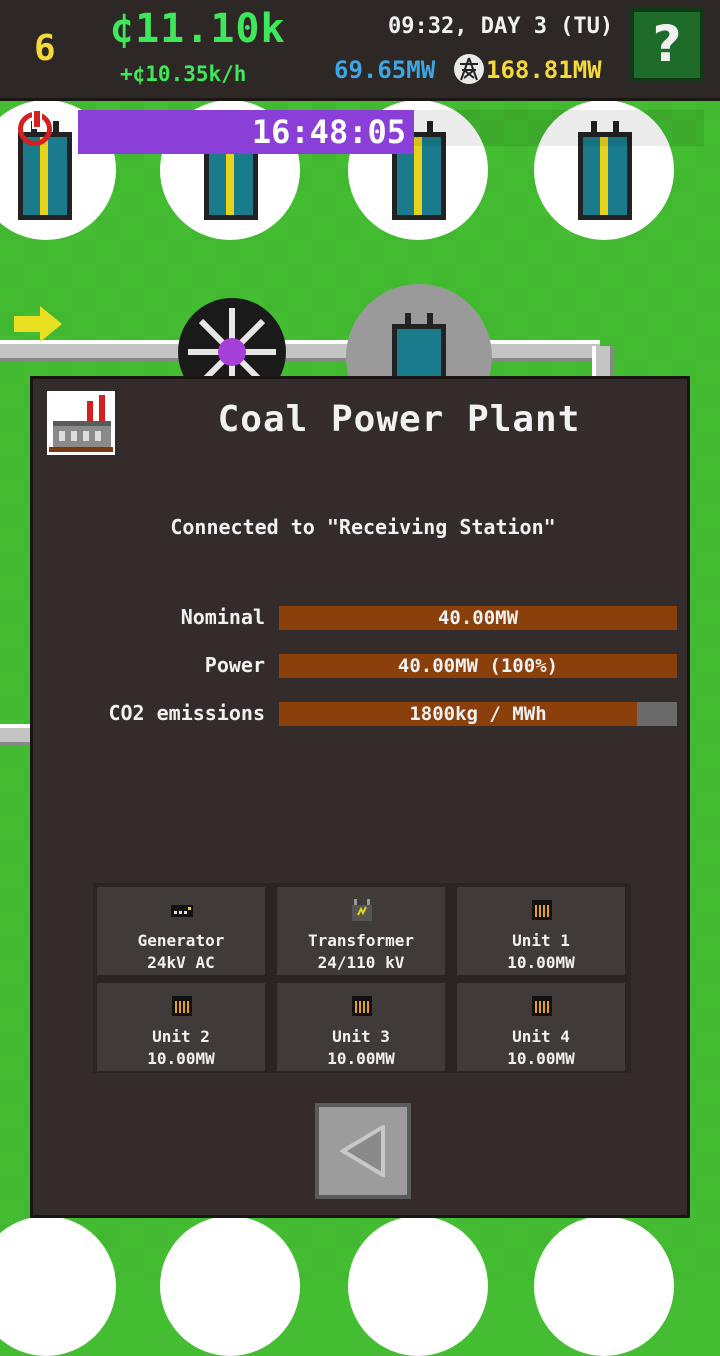  I want to click on back-button, so click(363, 1151).